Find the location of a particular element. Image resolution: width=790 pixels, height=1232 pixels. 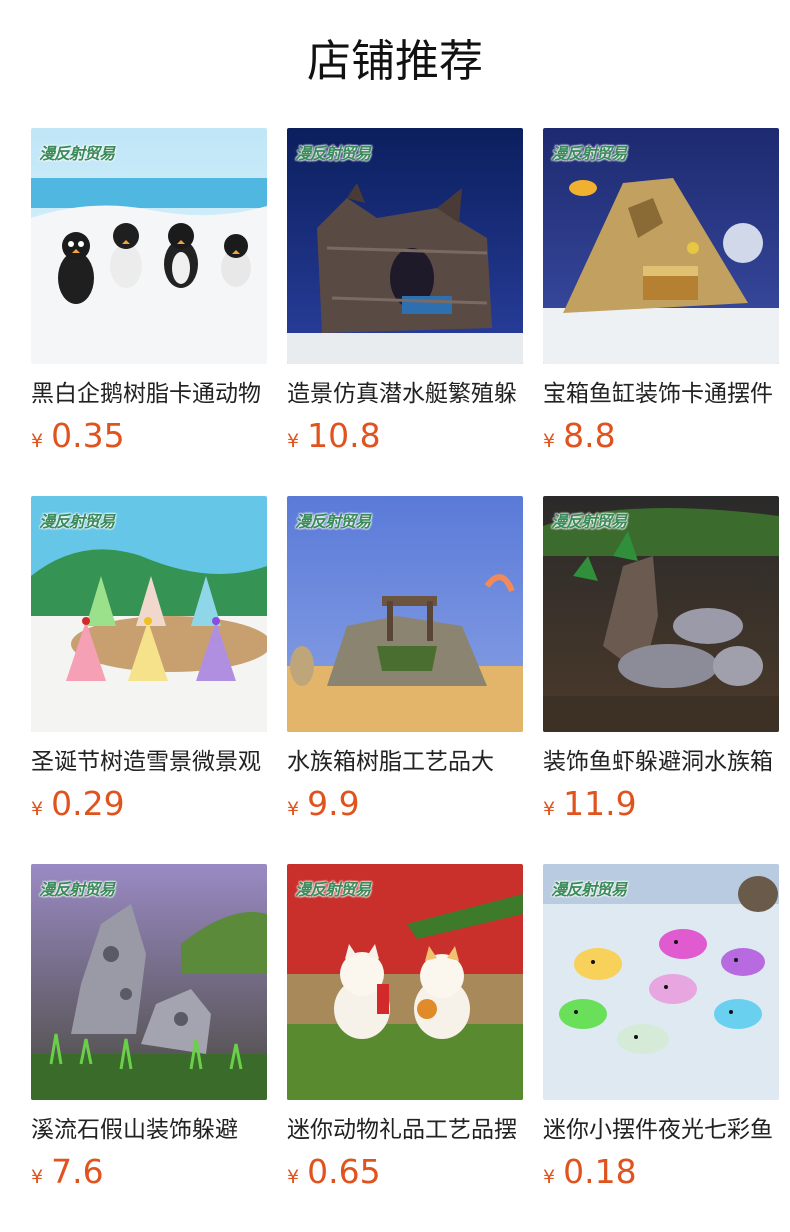

product-name: 圣诞节树造雪景微景观 is located at coordinates (149, 762).